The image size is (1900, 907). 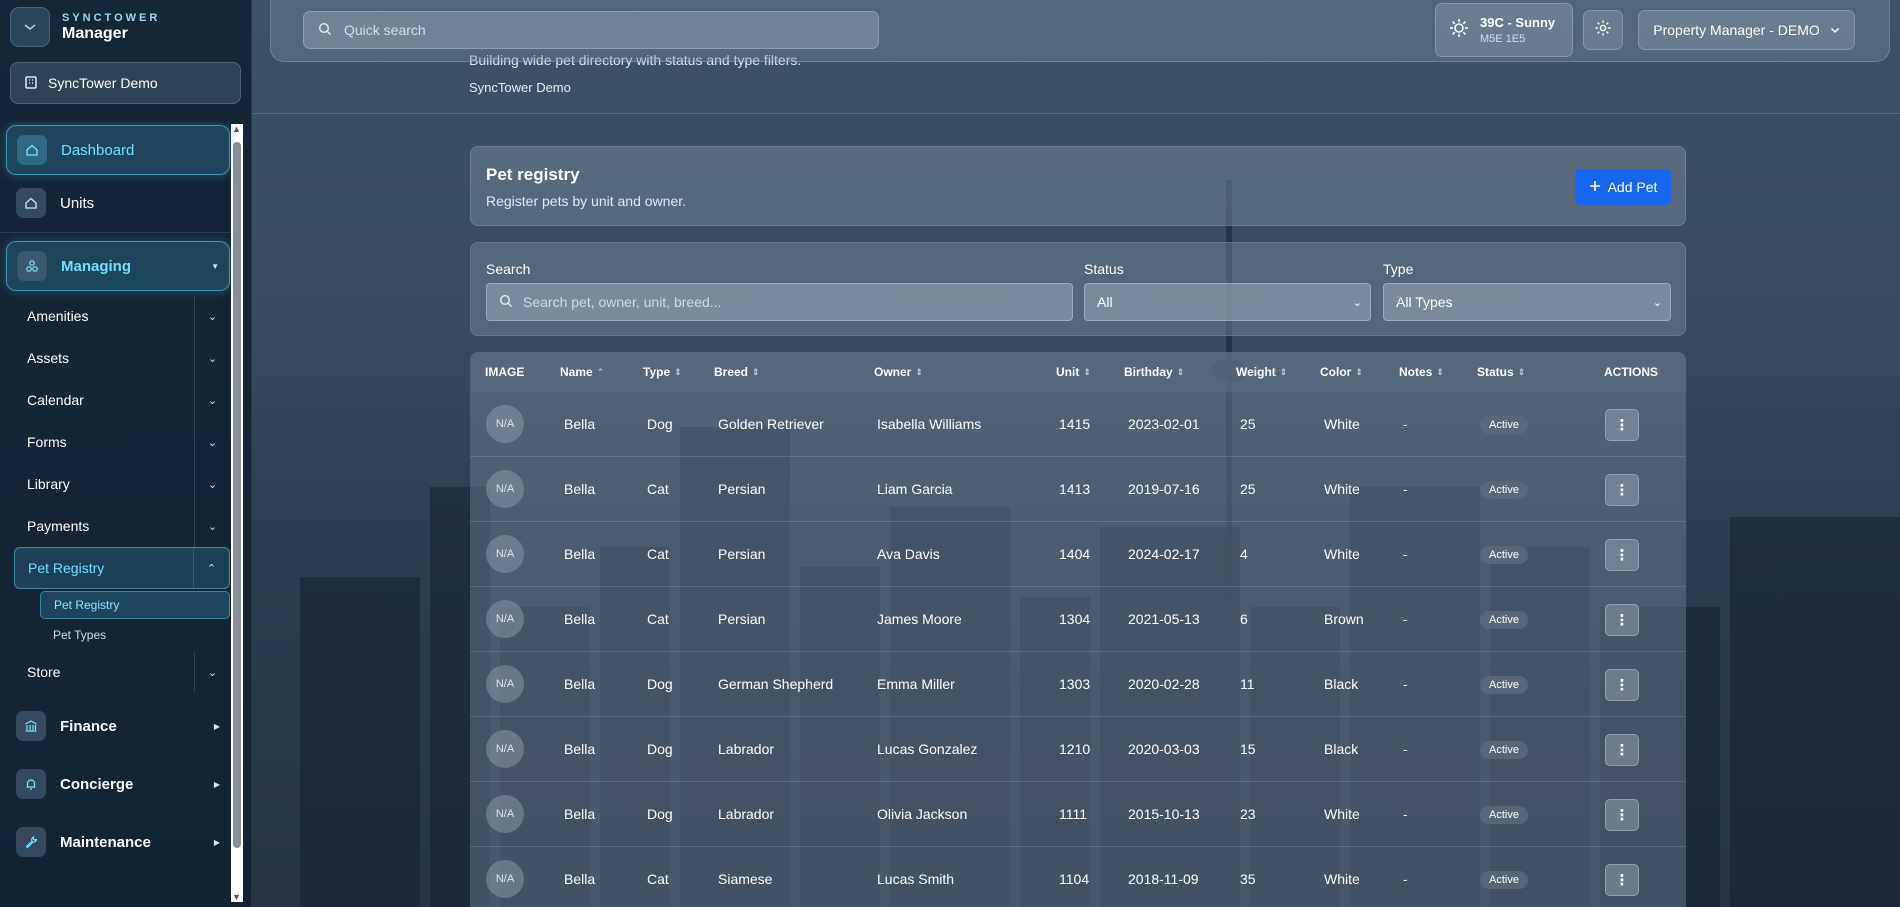 I want to click on col-status: Status ⇕, so click(x=1501, y=372).